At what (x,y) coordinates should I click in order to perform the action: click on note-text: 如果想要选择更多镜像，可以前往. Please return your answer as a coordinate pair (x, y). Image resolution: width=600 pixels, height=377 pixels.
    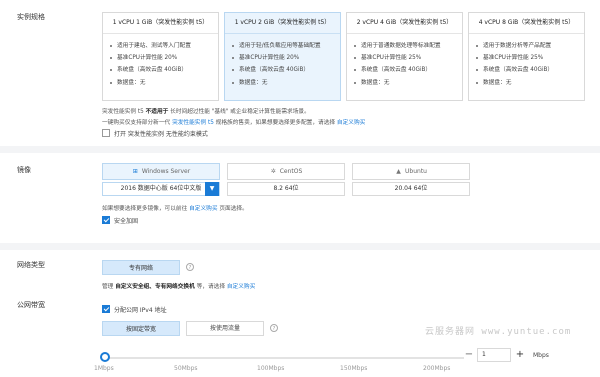
    Looking at the image, I should click on (146, 209).